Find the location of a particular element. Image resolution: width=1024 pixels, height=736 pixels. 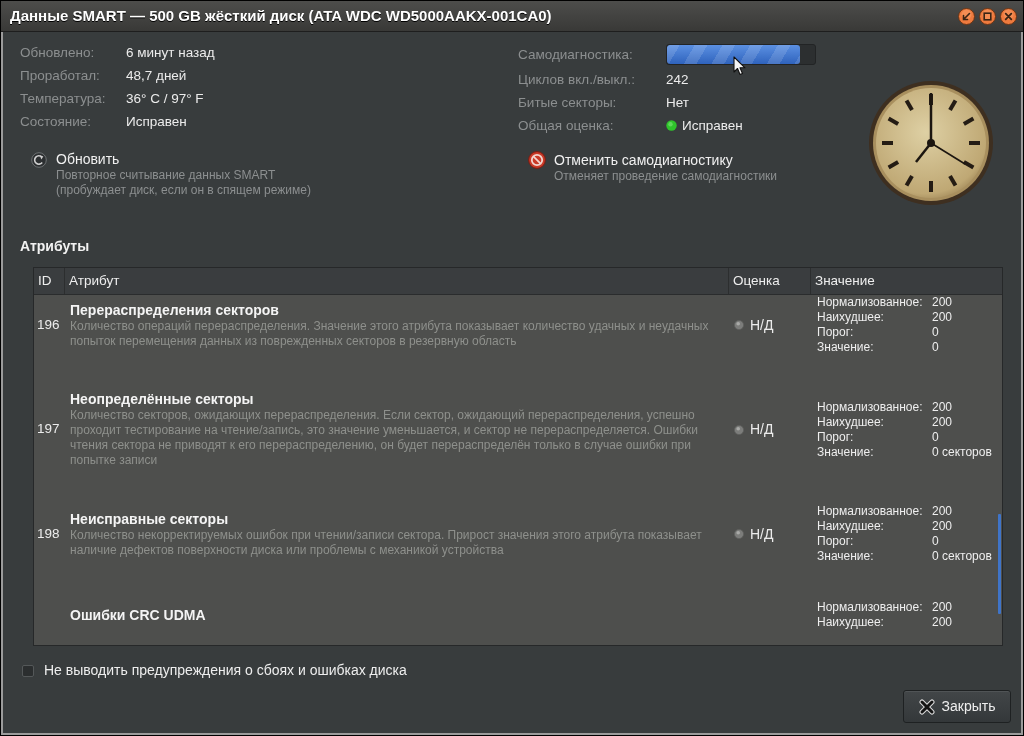

column-header: Значение is located at coordinates (906, 281).